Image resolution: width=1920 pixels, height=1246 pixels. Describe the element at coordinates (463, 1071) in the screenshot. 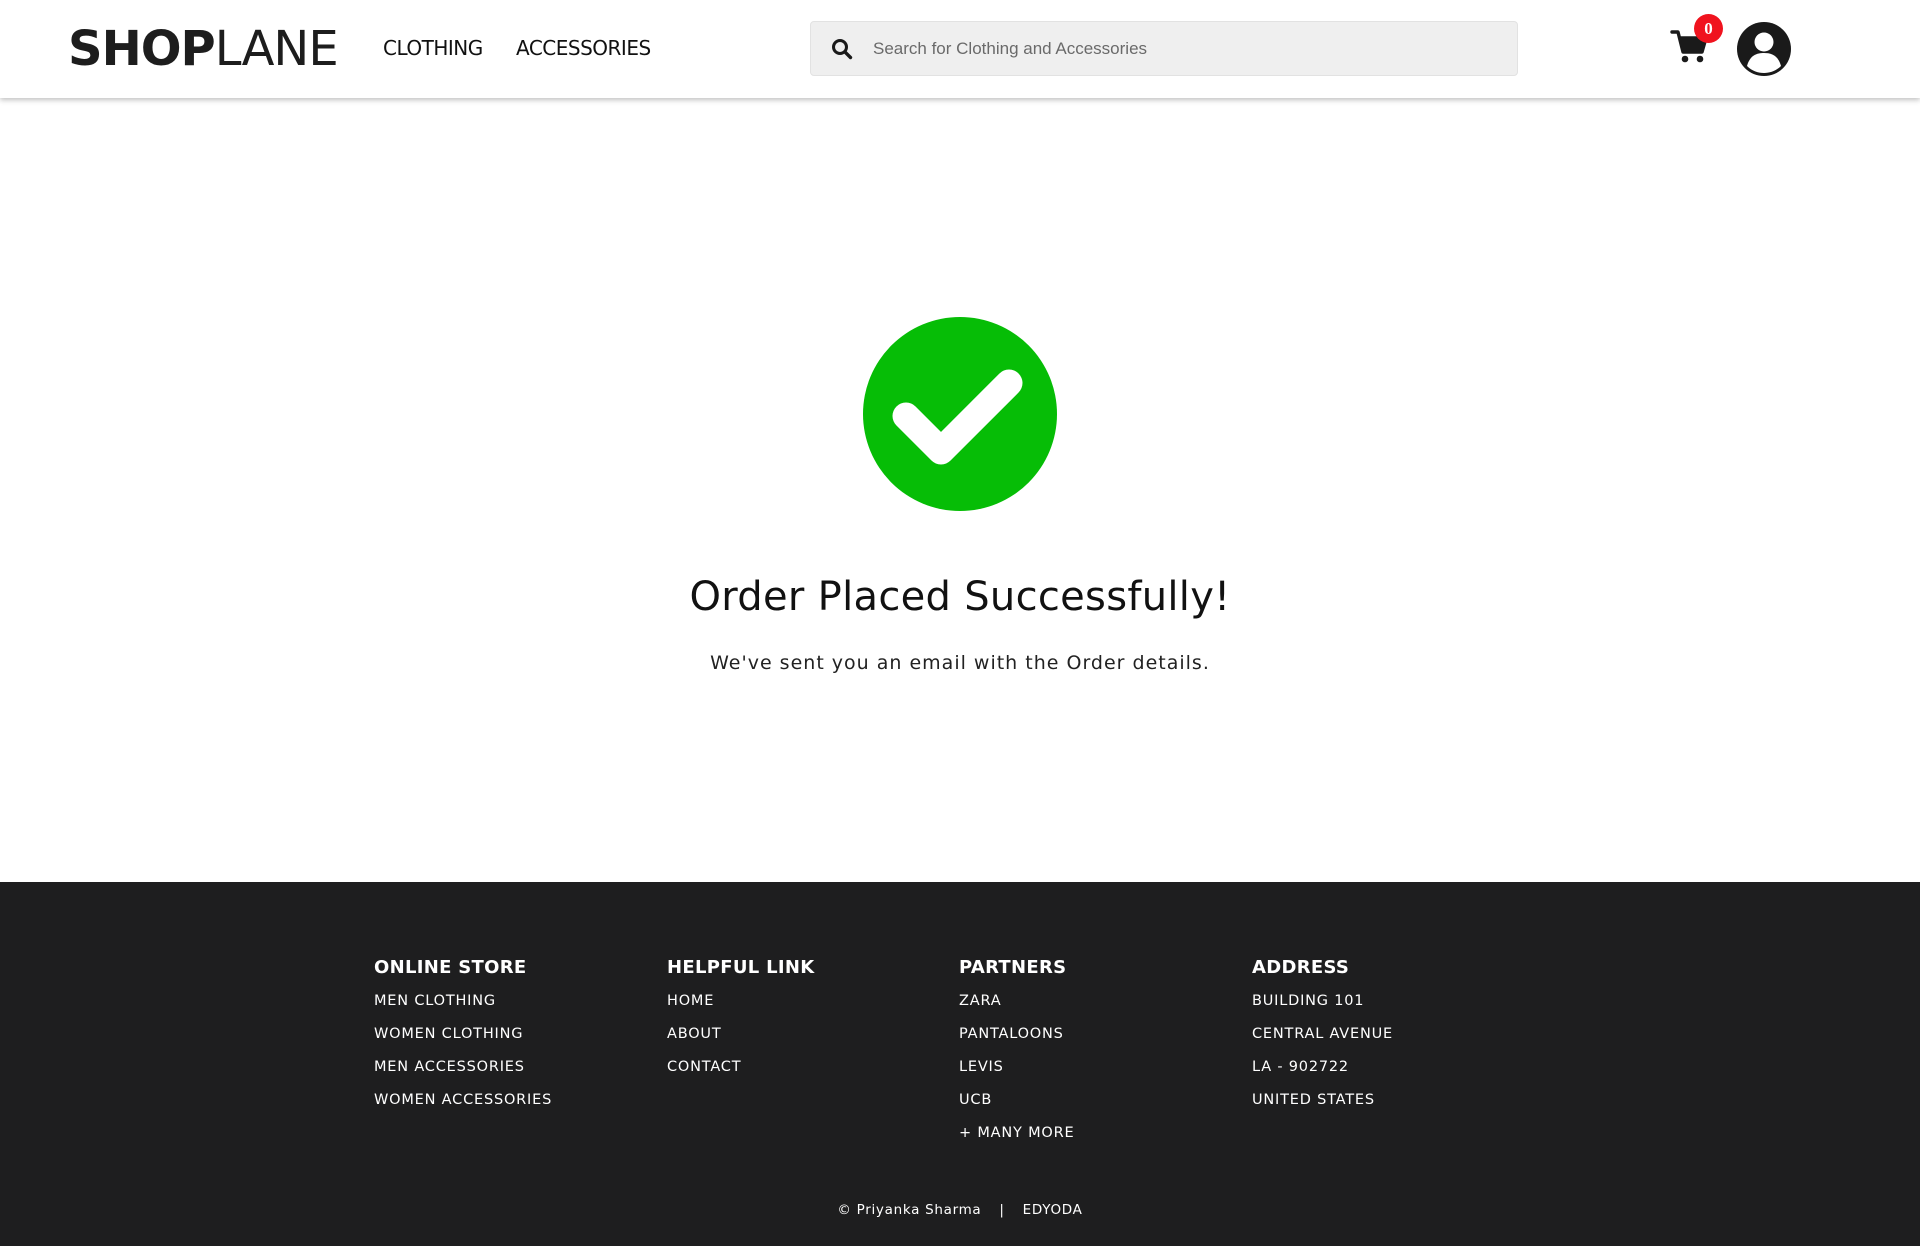

I see `footer-link-men-accessories: MEN ACCESSORIES` at that location.